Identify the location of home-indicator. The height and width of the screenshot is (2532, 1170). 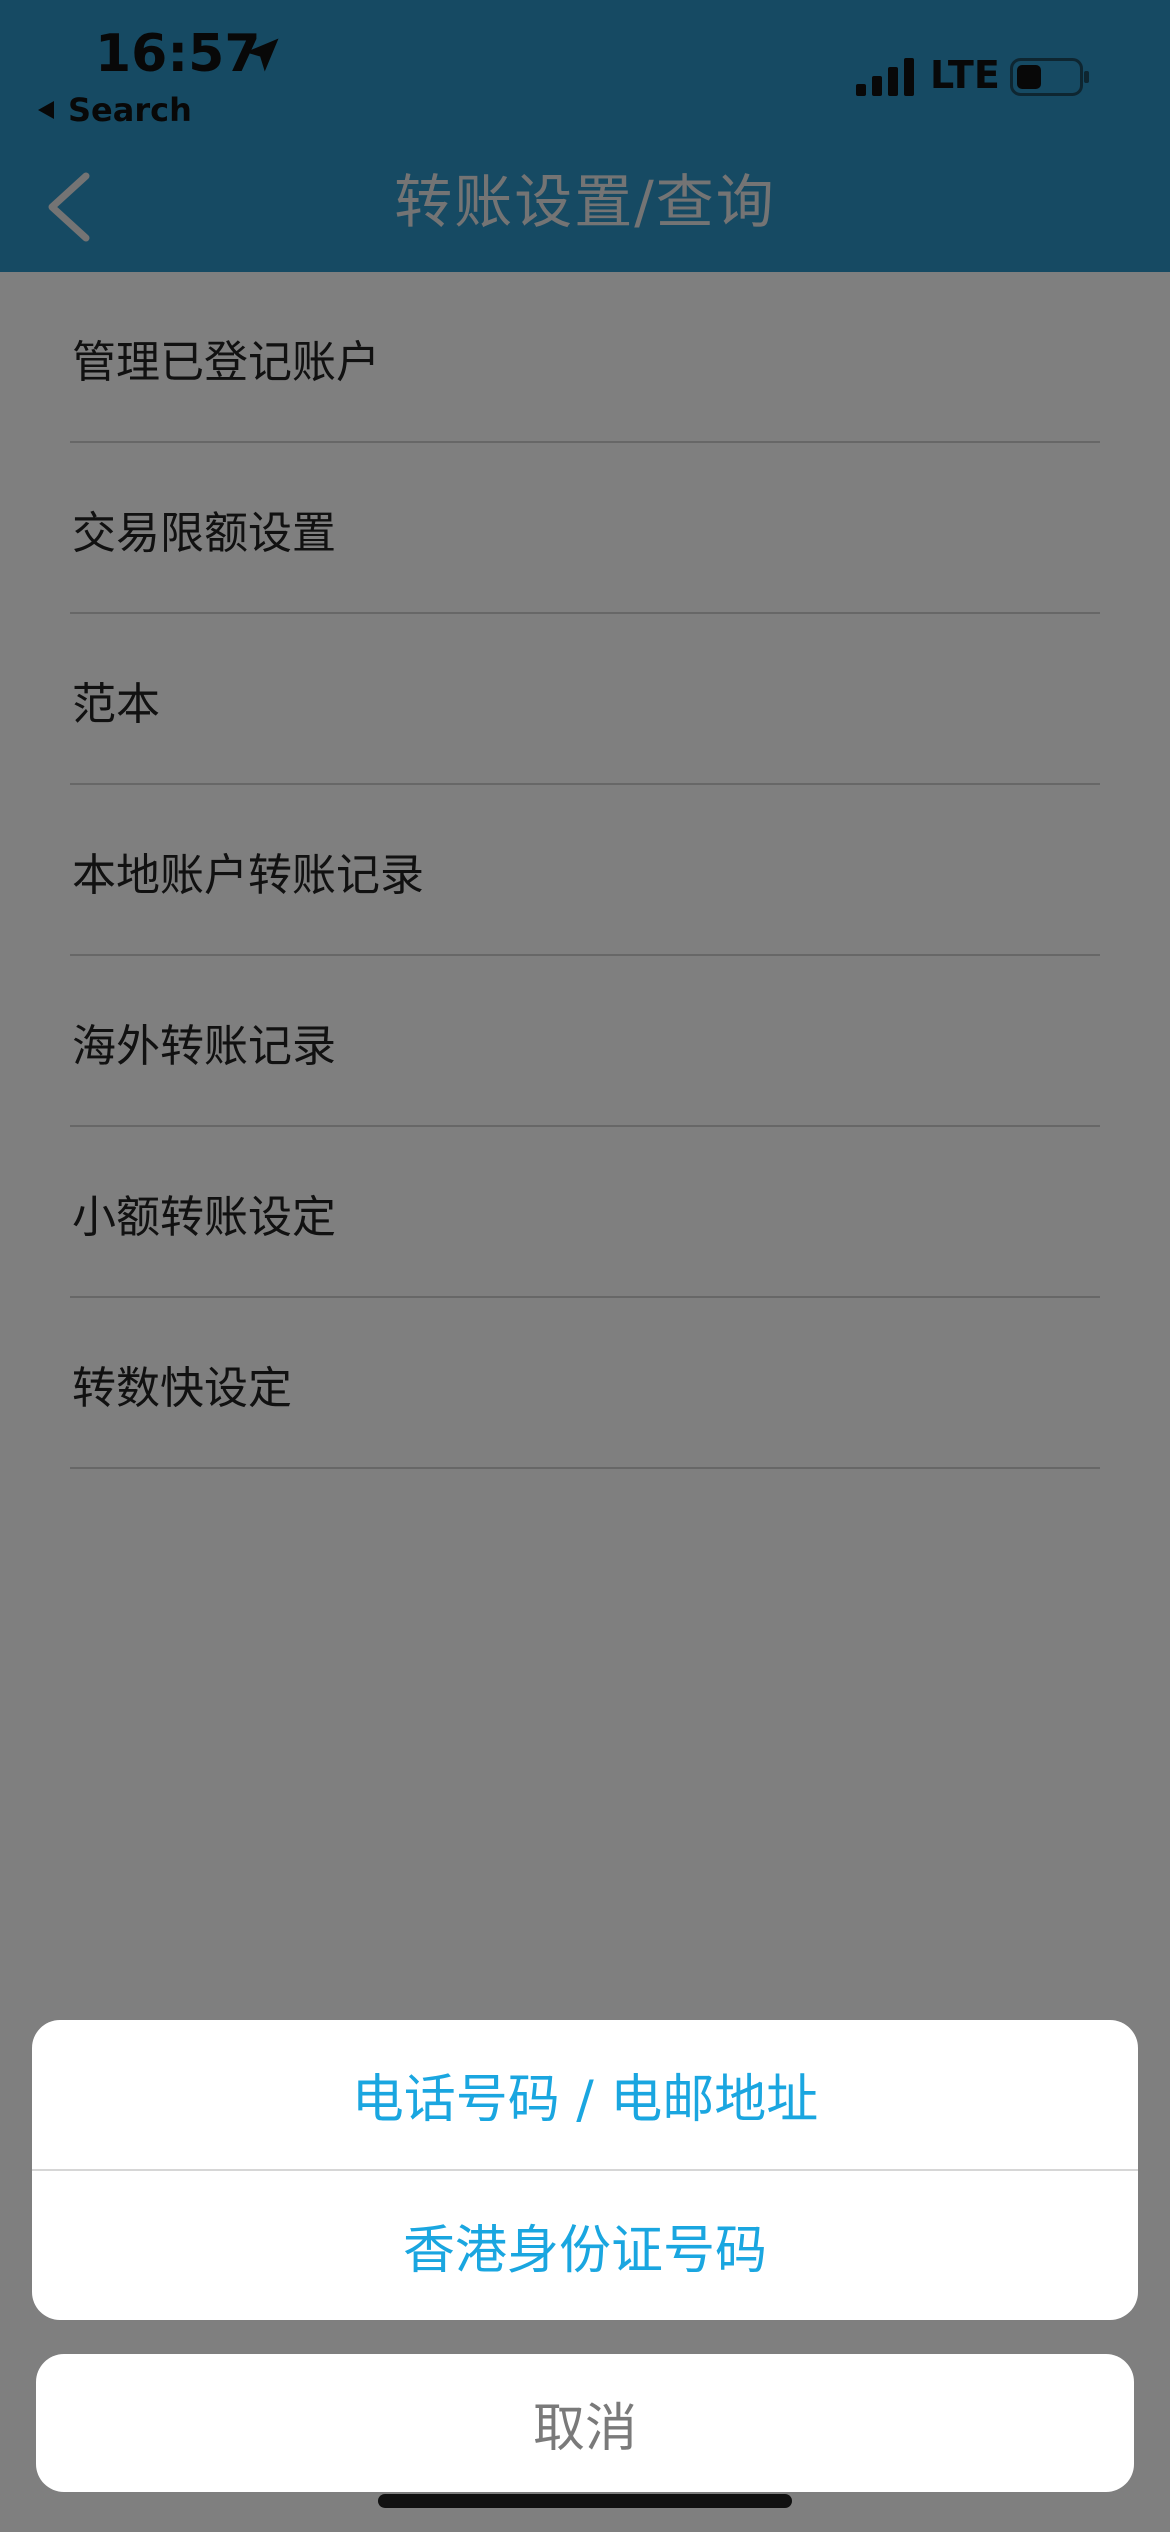
(585, 2501).